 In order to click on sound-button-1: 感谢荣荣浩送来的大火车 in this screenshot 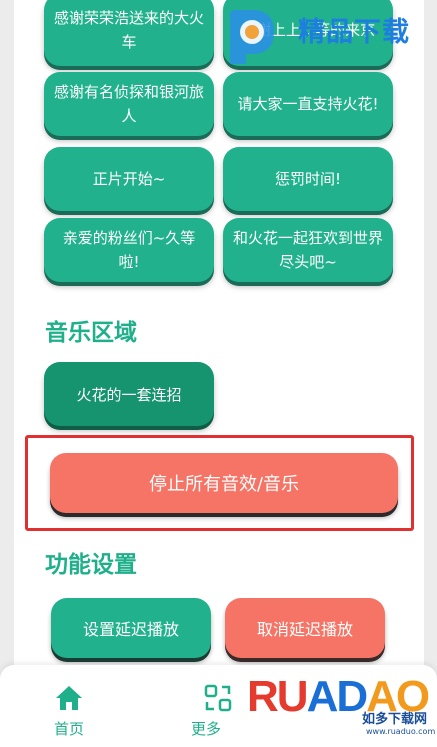, I will do `click(129, 33)`.